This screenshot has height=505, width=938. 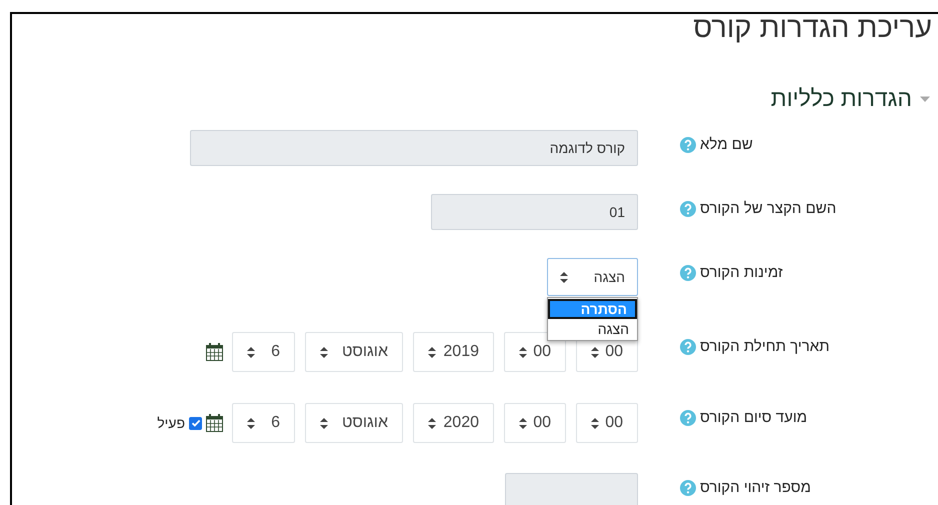 I want to click on dropdown-field: 2019, so click(x=453, y=352).